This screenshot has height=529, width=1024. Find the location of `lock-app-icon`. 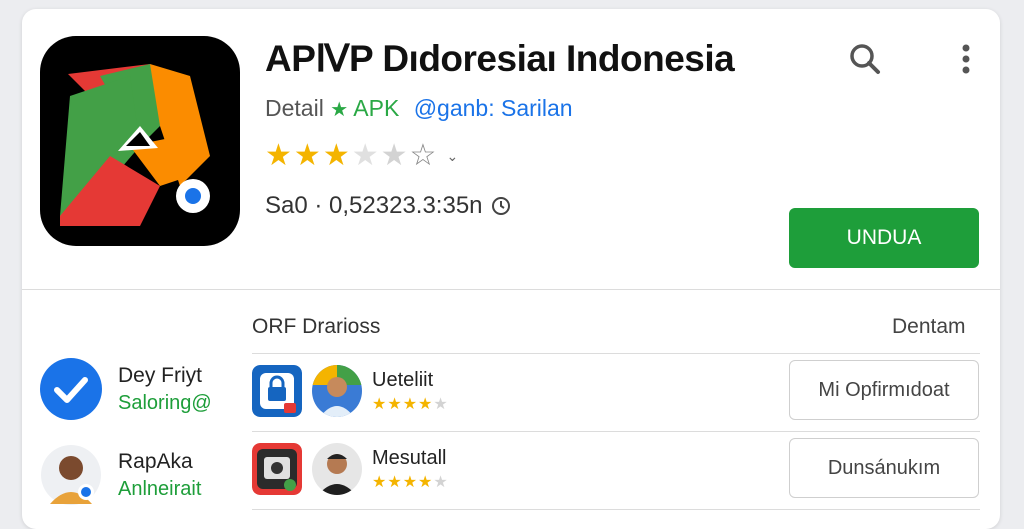

lock-app-icon is located at coordinates (277, 391).